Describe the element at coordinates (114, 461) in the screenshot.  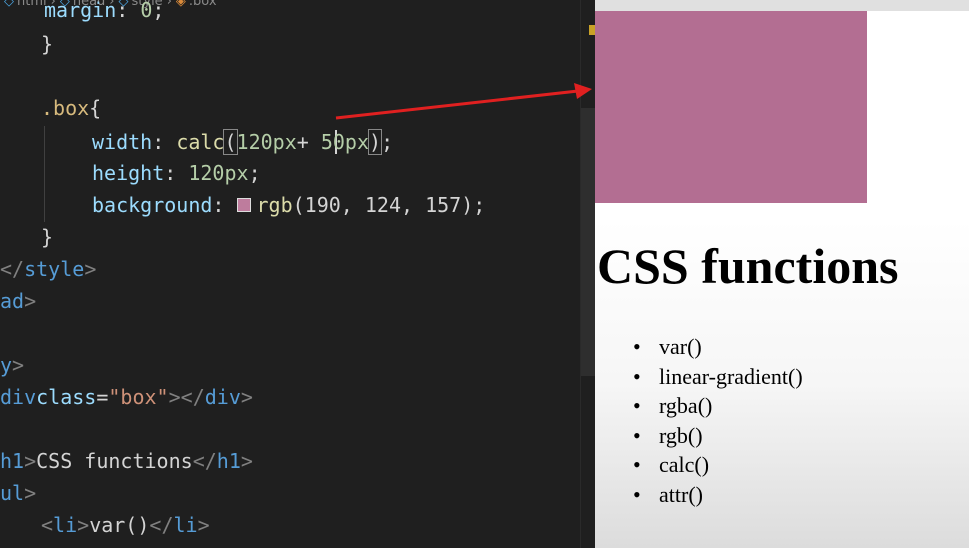
I see `code-token: CSS functions` at that location.